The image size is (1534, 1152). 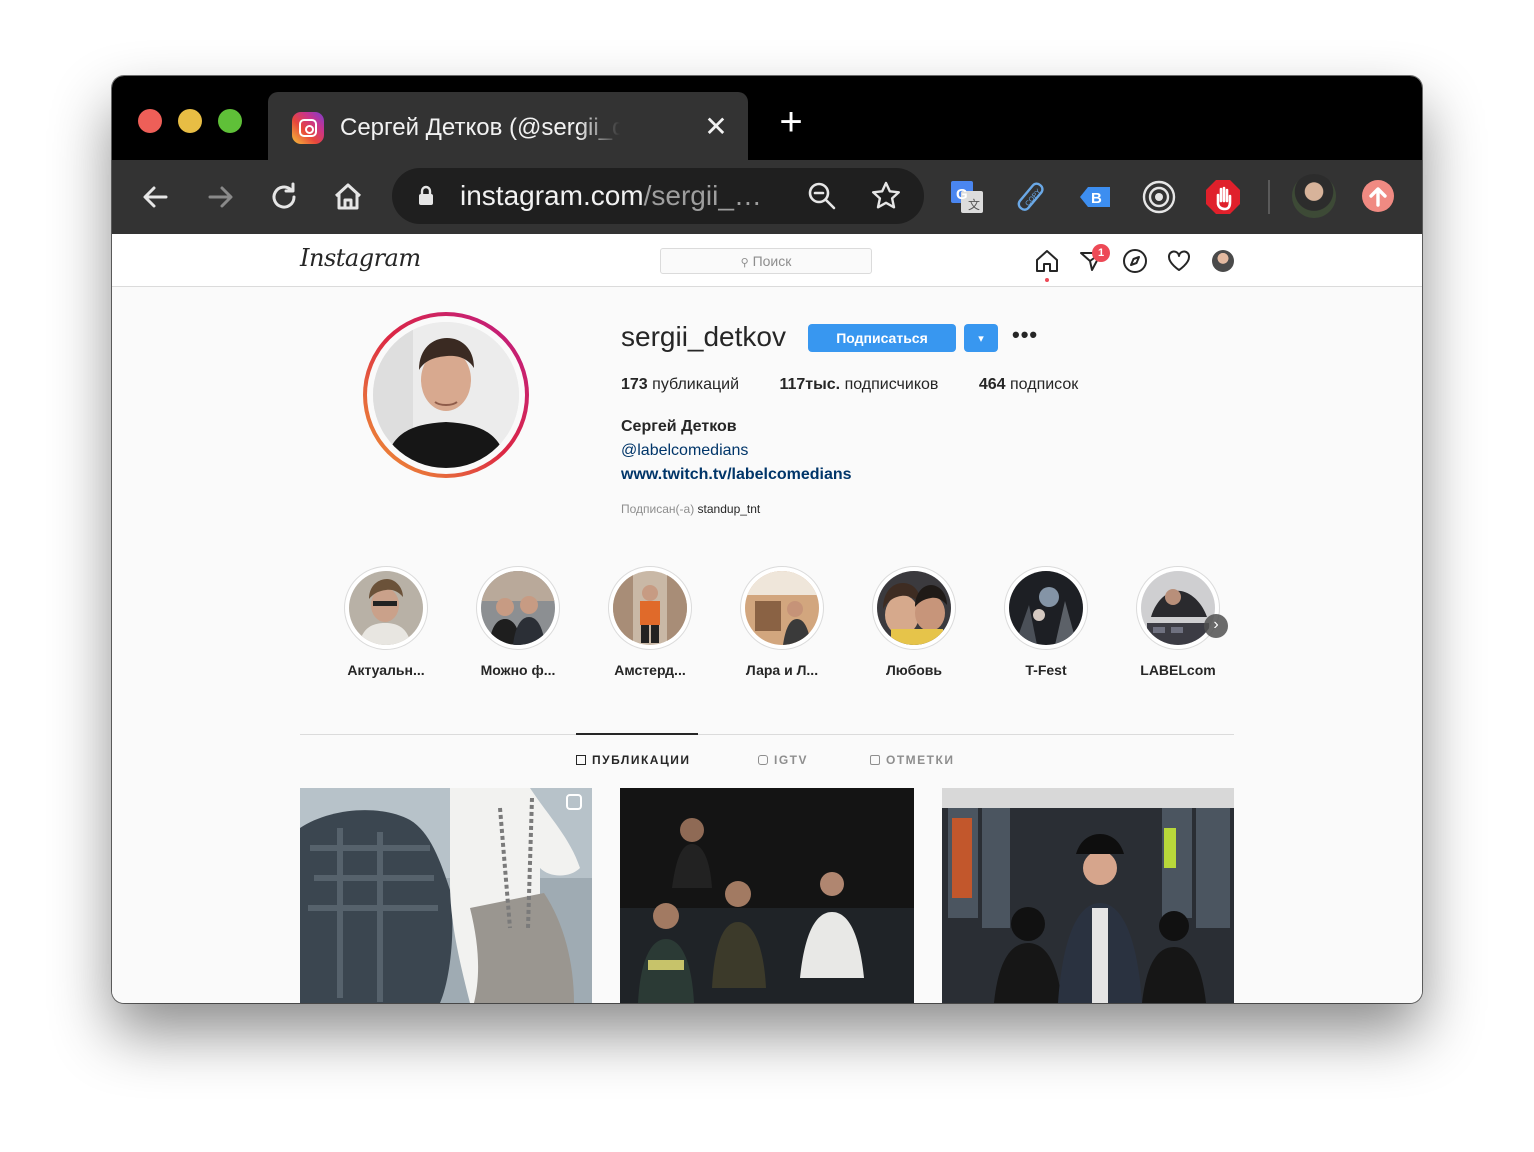 What do you see at coordinates (822, 196) in the screenshot?
I see `zoom-out-icon` at bounding box center [822, 196].